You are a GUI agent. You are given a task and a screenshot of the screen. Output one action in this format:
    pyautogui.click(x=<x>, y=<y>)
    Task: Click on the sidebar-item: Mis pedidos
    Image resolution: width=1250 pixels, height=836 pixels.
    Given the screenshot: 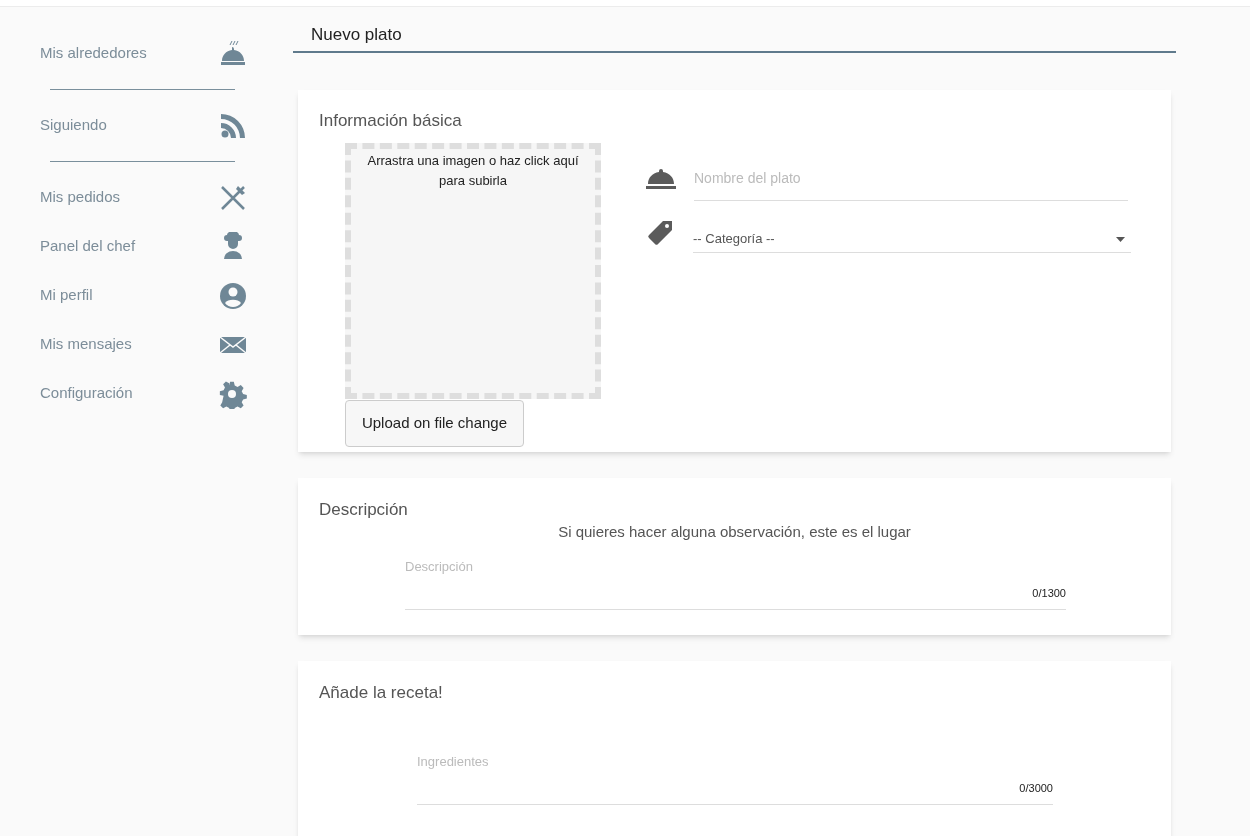 What is the action you would take?
    pyautogui.click(x=80, y=197)
    